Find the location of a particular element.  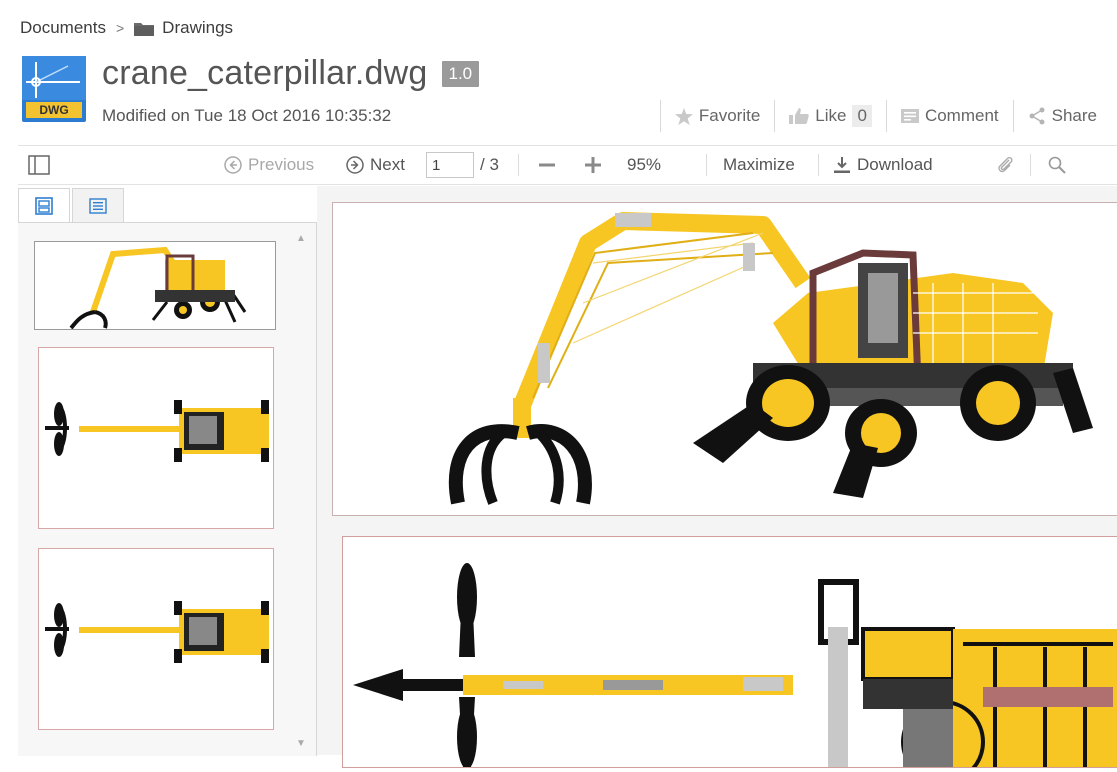

like-button: Like 0 is located at coordinates (830, 116).